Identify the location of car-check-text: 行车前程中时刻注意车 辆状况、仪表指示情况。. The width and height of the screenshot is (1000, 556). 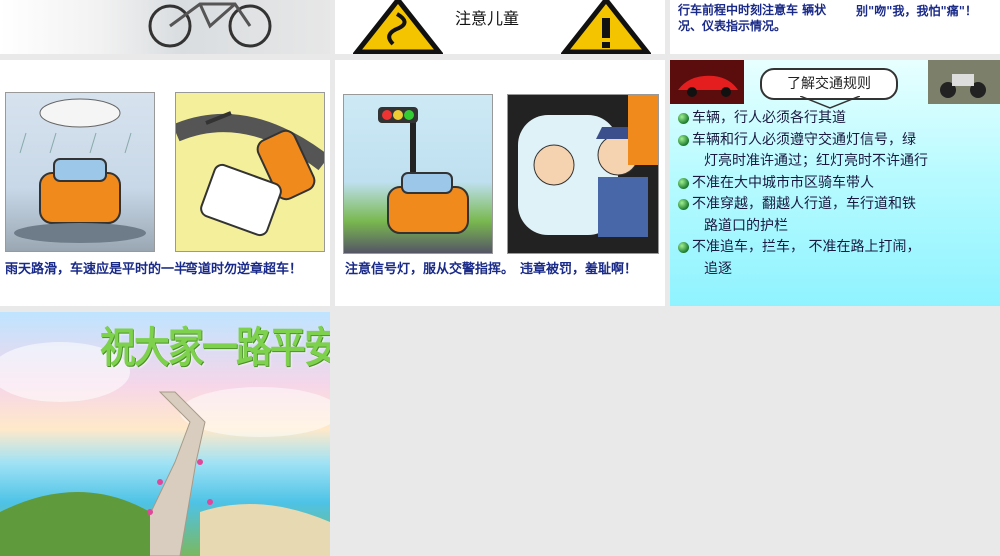
(752, 18).